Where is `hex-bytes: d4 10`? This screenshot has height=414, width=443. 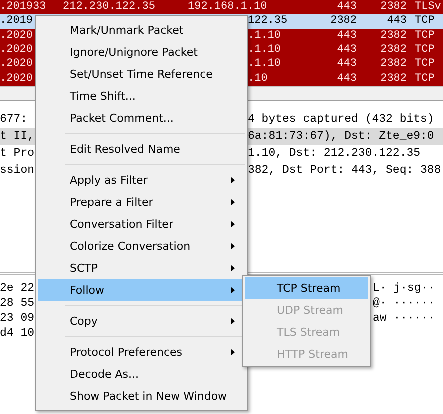
hex-bytes: d4 10 is located at coordinates (17, 333).